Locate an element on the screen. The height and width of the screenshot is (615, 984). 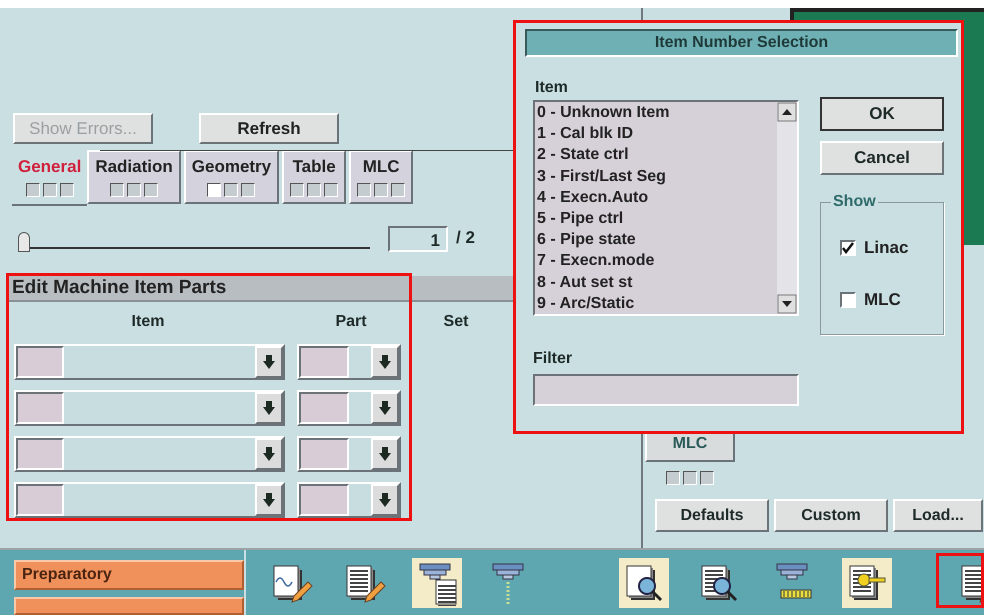
list-item: 6 - Pipe state is located at coordinates (657, 239).